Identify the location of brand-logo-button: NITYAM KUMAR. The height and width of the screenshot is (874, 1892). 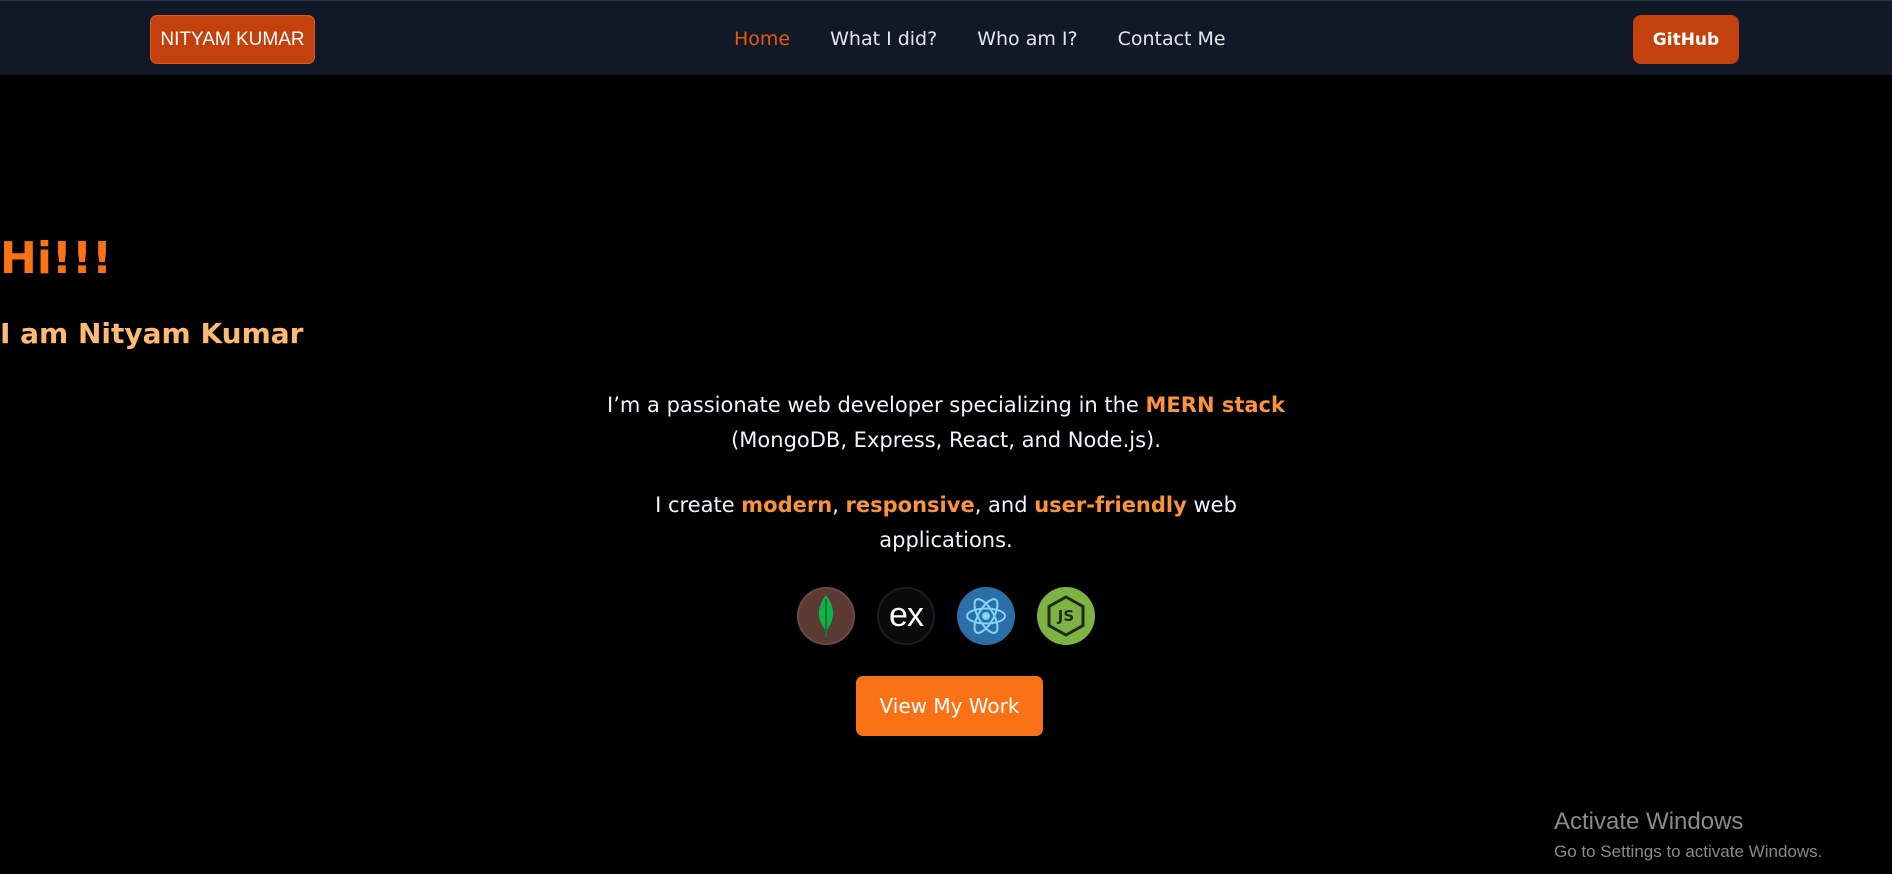
(232, 39).